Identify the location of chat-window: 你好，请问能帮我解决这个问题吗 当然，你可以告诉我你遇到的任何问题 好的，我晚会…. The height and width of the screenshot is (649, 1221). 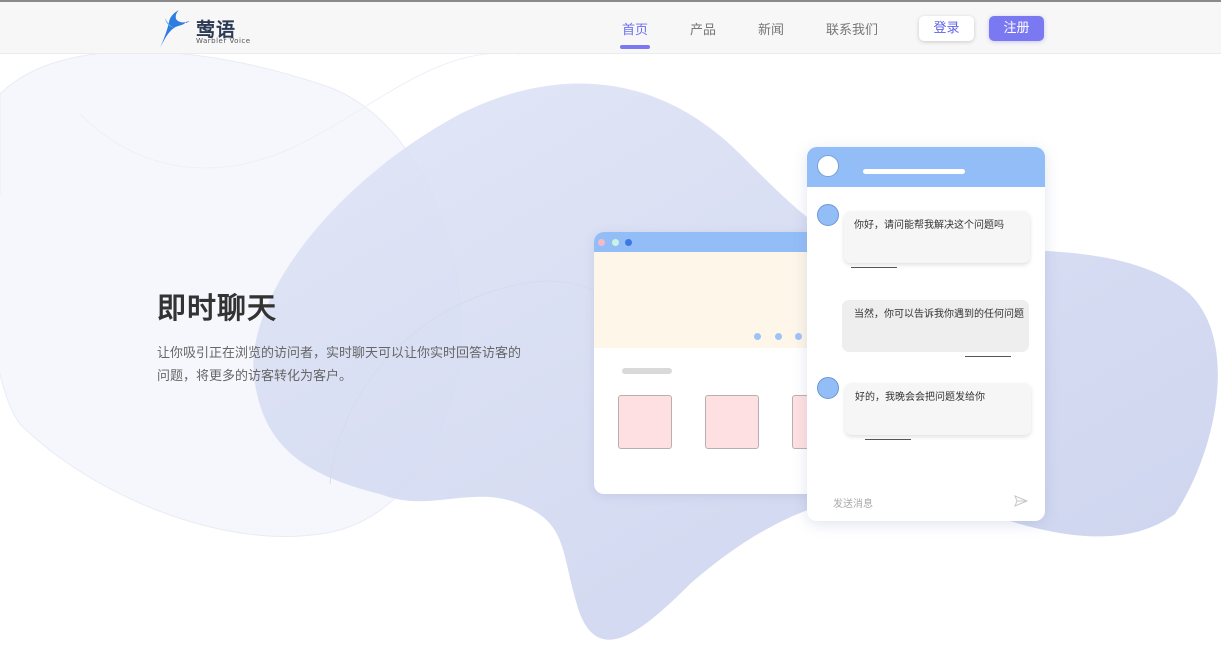
(926, 334).